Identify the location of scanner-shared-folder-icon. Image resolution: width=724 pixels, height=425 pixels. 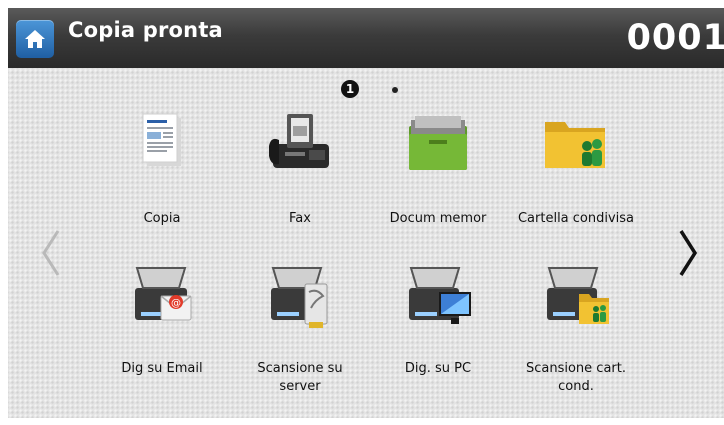
(578, 295).